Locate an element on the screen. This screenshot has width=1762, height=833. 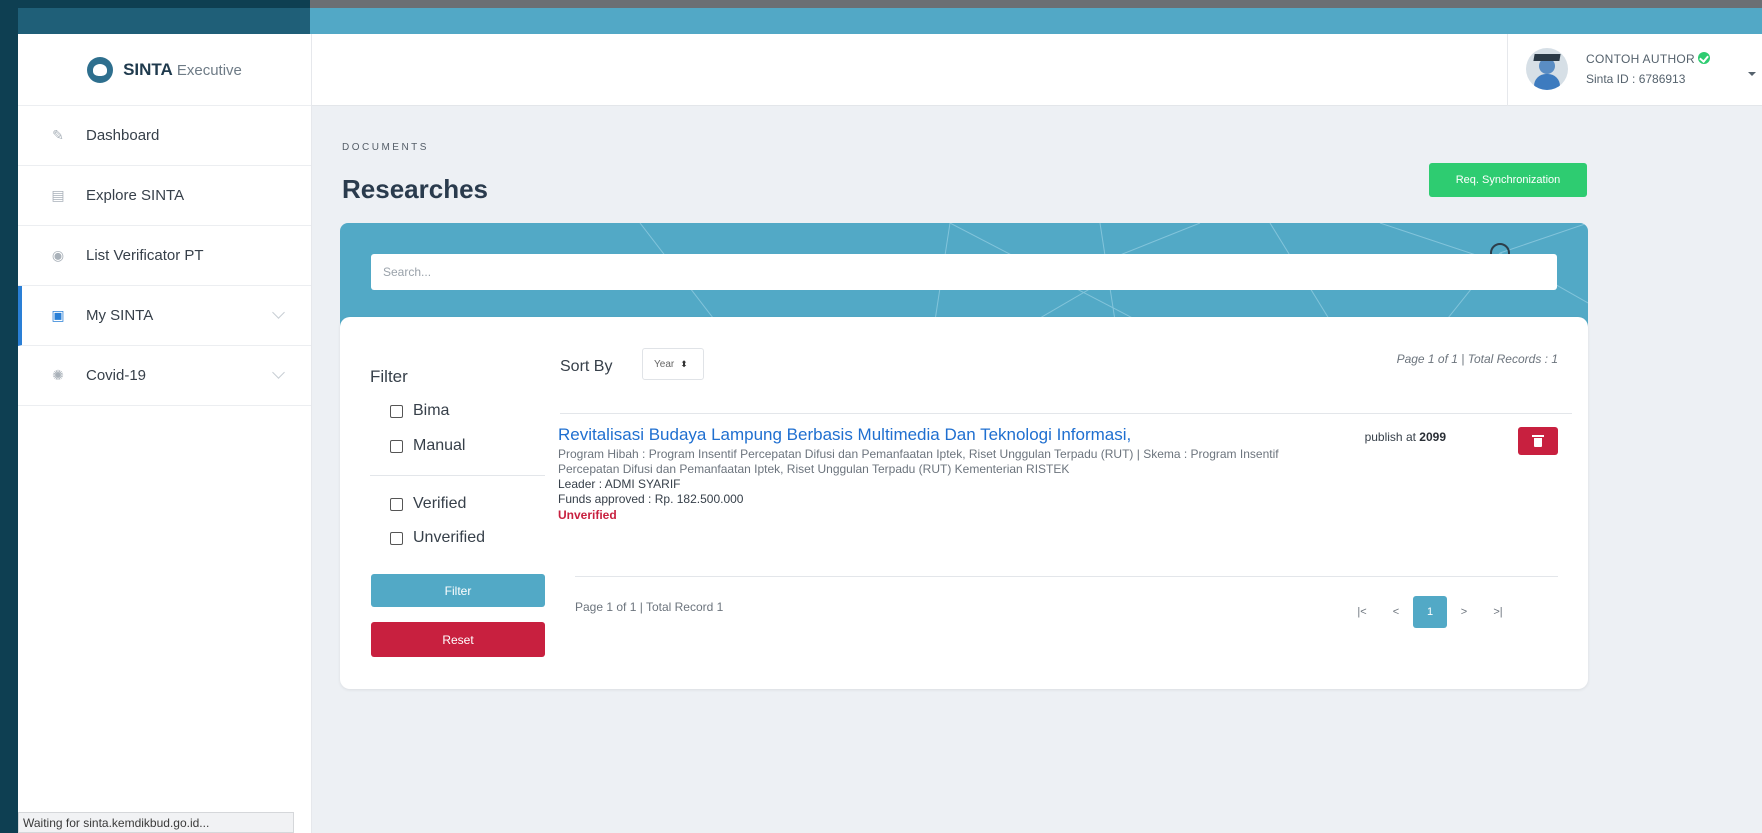
caret-down-icon is located at coordinates (1752, 74).